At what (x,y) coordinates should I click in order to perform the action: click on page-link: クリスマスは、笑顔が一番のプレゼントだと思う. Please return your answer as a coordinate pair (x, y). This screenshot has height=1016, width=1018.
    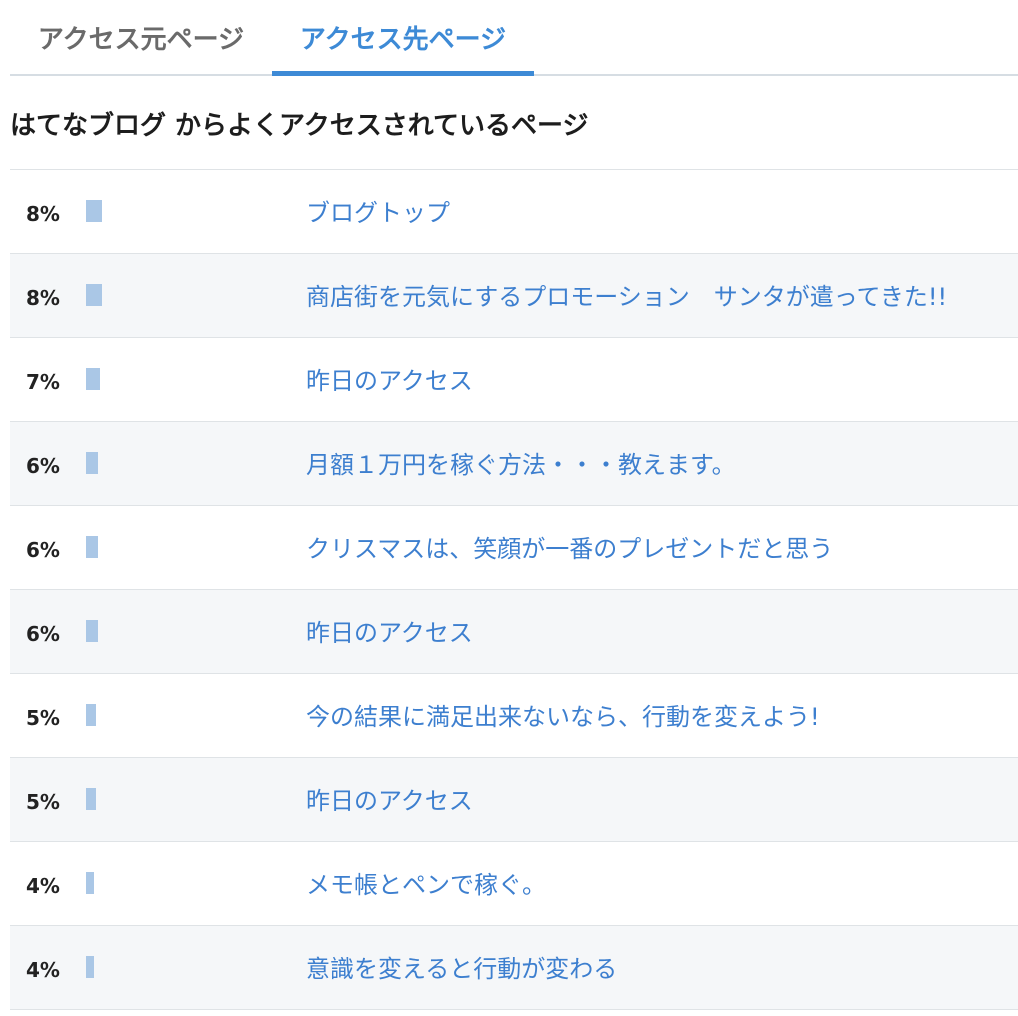
    Looking at the image, I should click on (569, 548).